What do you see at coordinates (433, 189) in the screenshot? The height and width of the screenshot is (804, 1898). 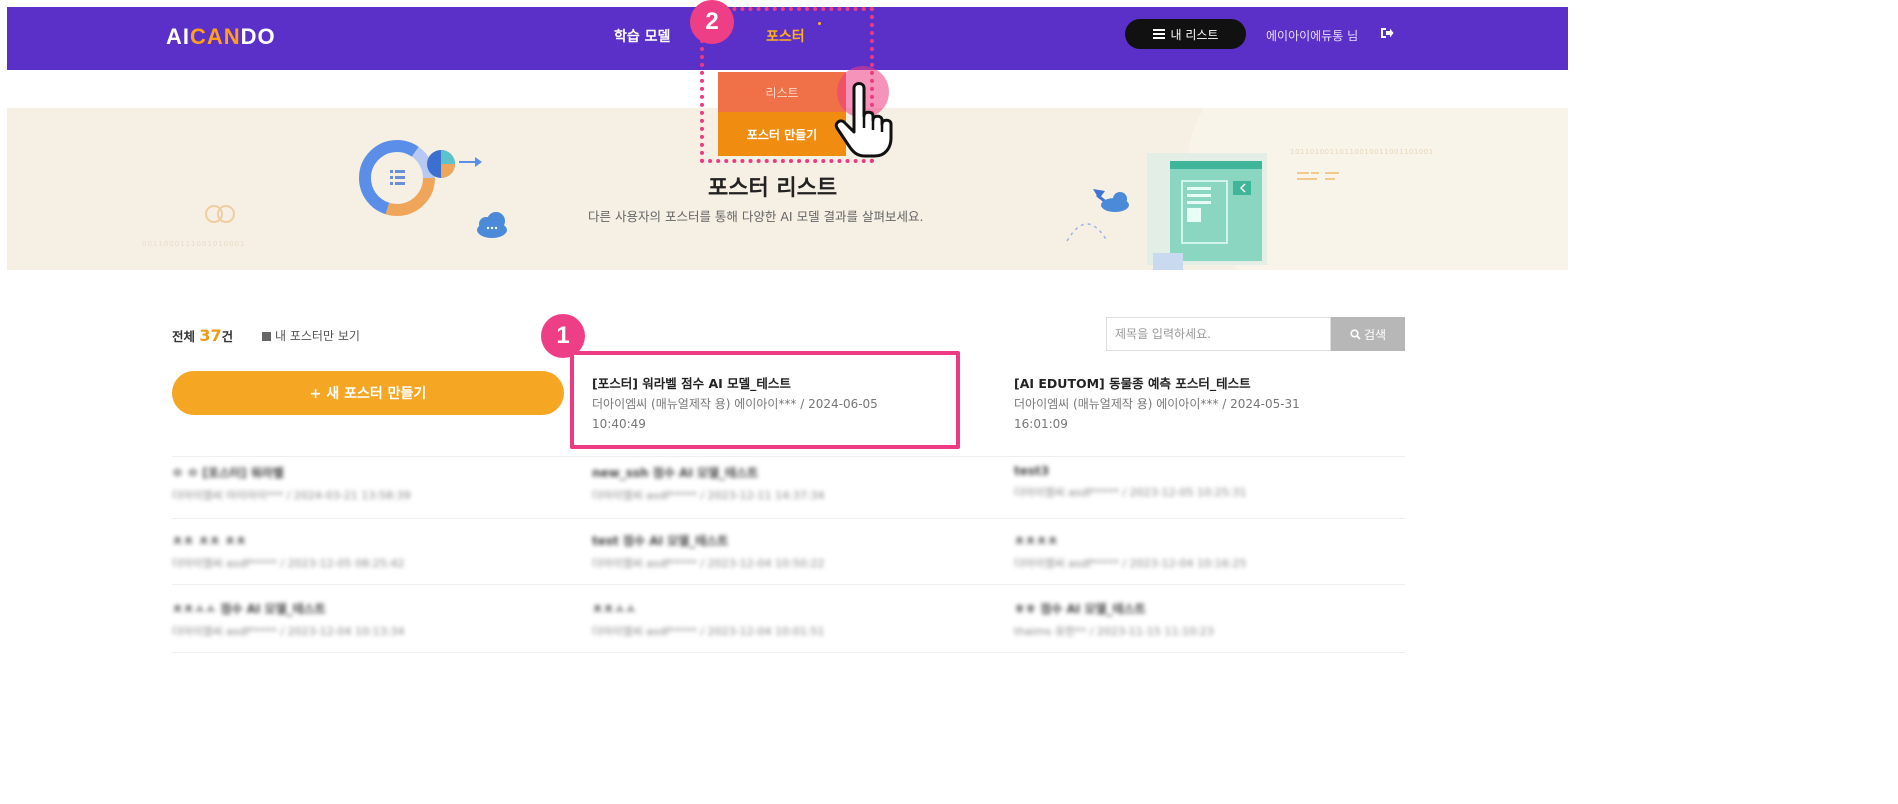 I see `donut-chart-illustration` at bounding box center [433, 189].